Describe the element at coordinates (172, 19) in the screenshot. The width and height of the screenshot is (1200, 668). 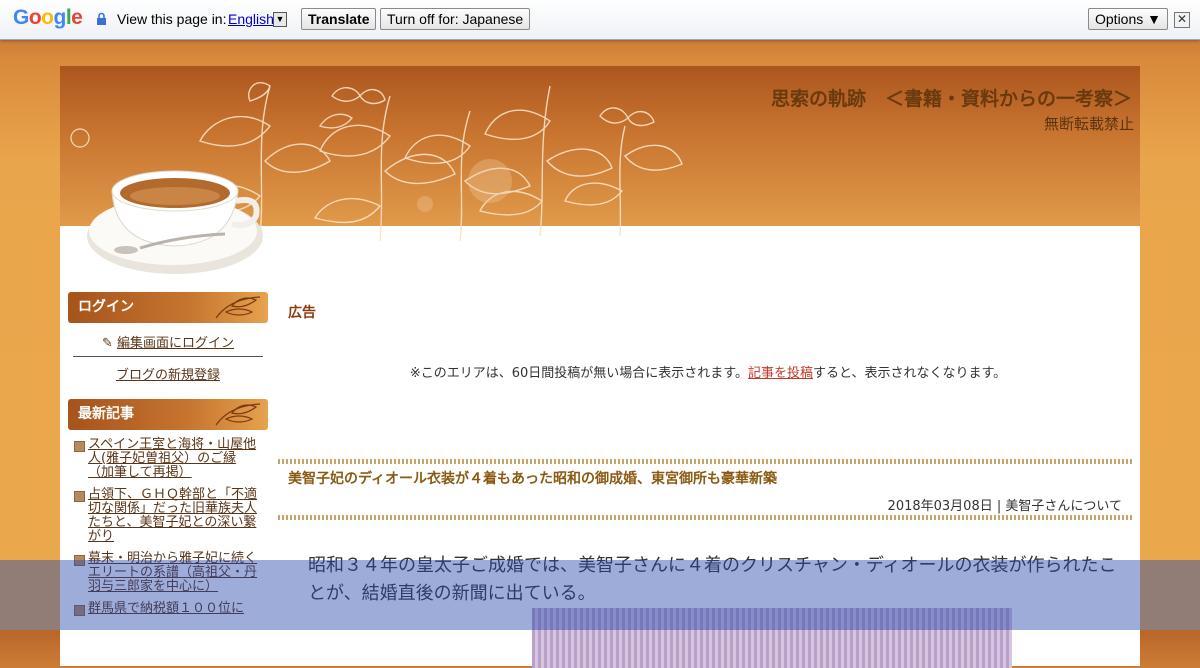
I see `translate-prompt: View this page in:` at that location.